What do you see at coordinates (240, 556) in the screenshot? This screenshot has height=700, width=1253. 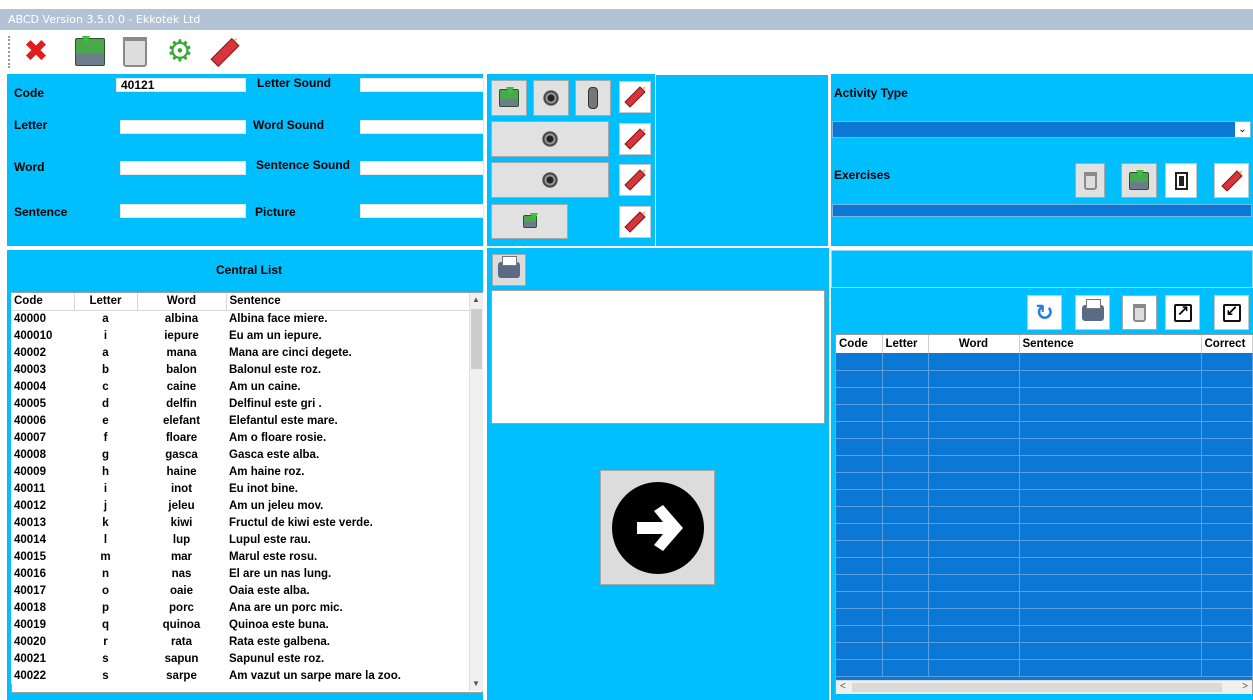 I see `table-row: 40015 m mar Marul este rosu.` at bounding box center [240, 556].